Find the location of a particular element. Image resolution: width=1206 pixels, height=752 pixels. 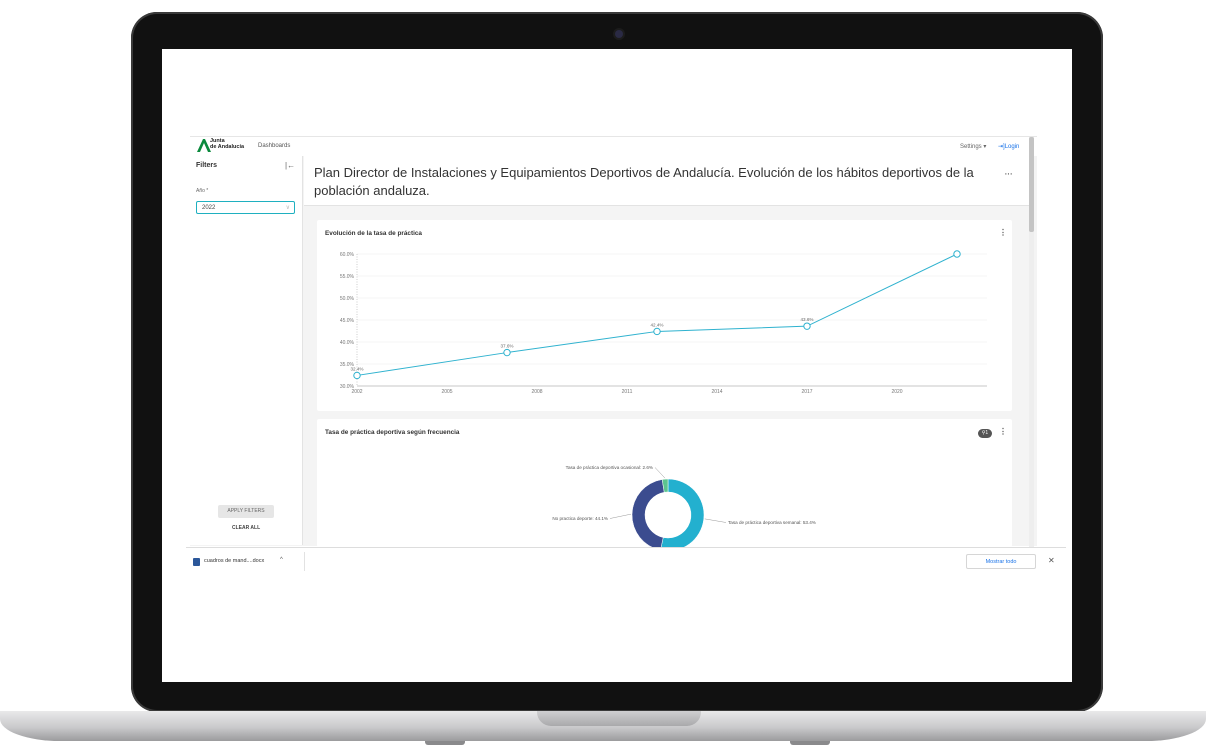

settings-menu: Settings ▾ is located at coordinates (973, 146).